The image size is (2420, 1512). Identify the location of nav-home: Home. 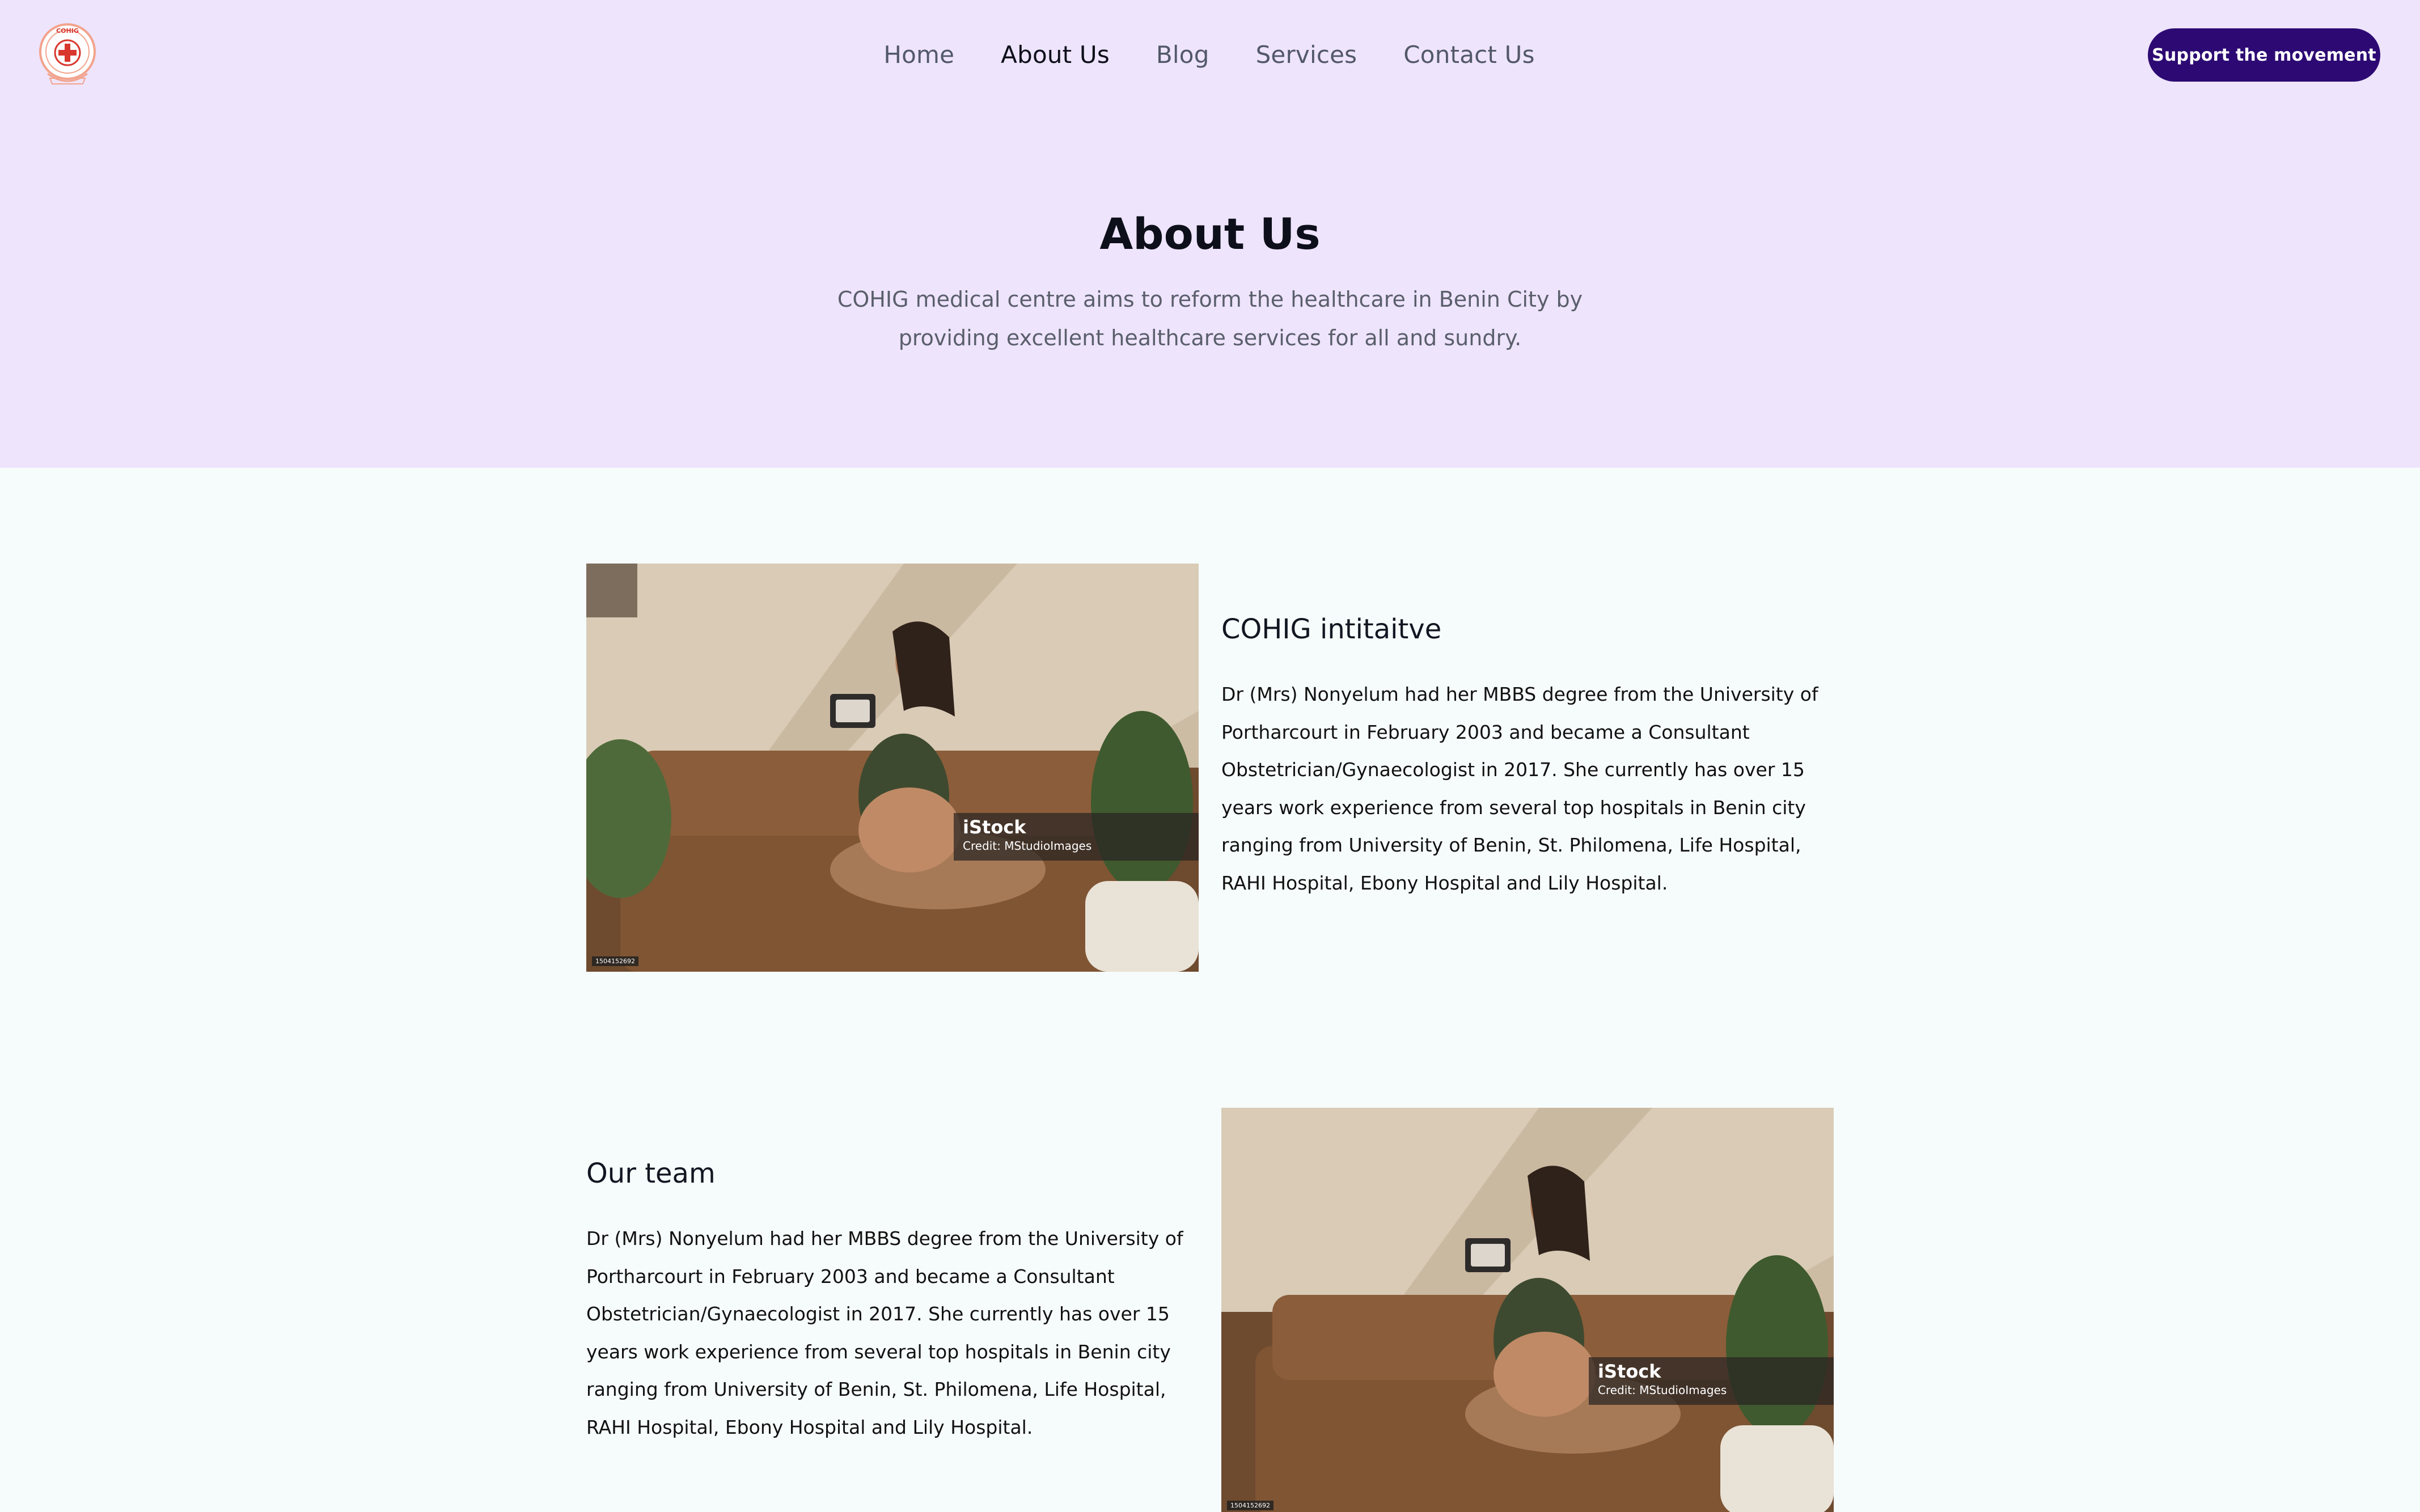
(918, 55).